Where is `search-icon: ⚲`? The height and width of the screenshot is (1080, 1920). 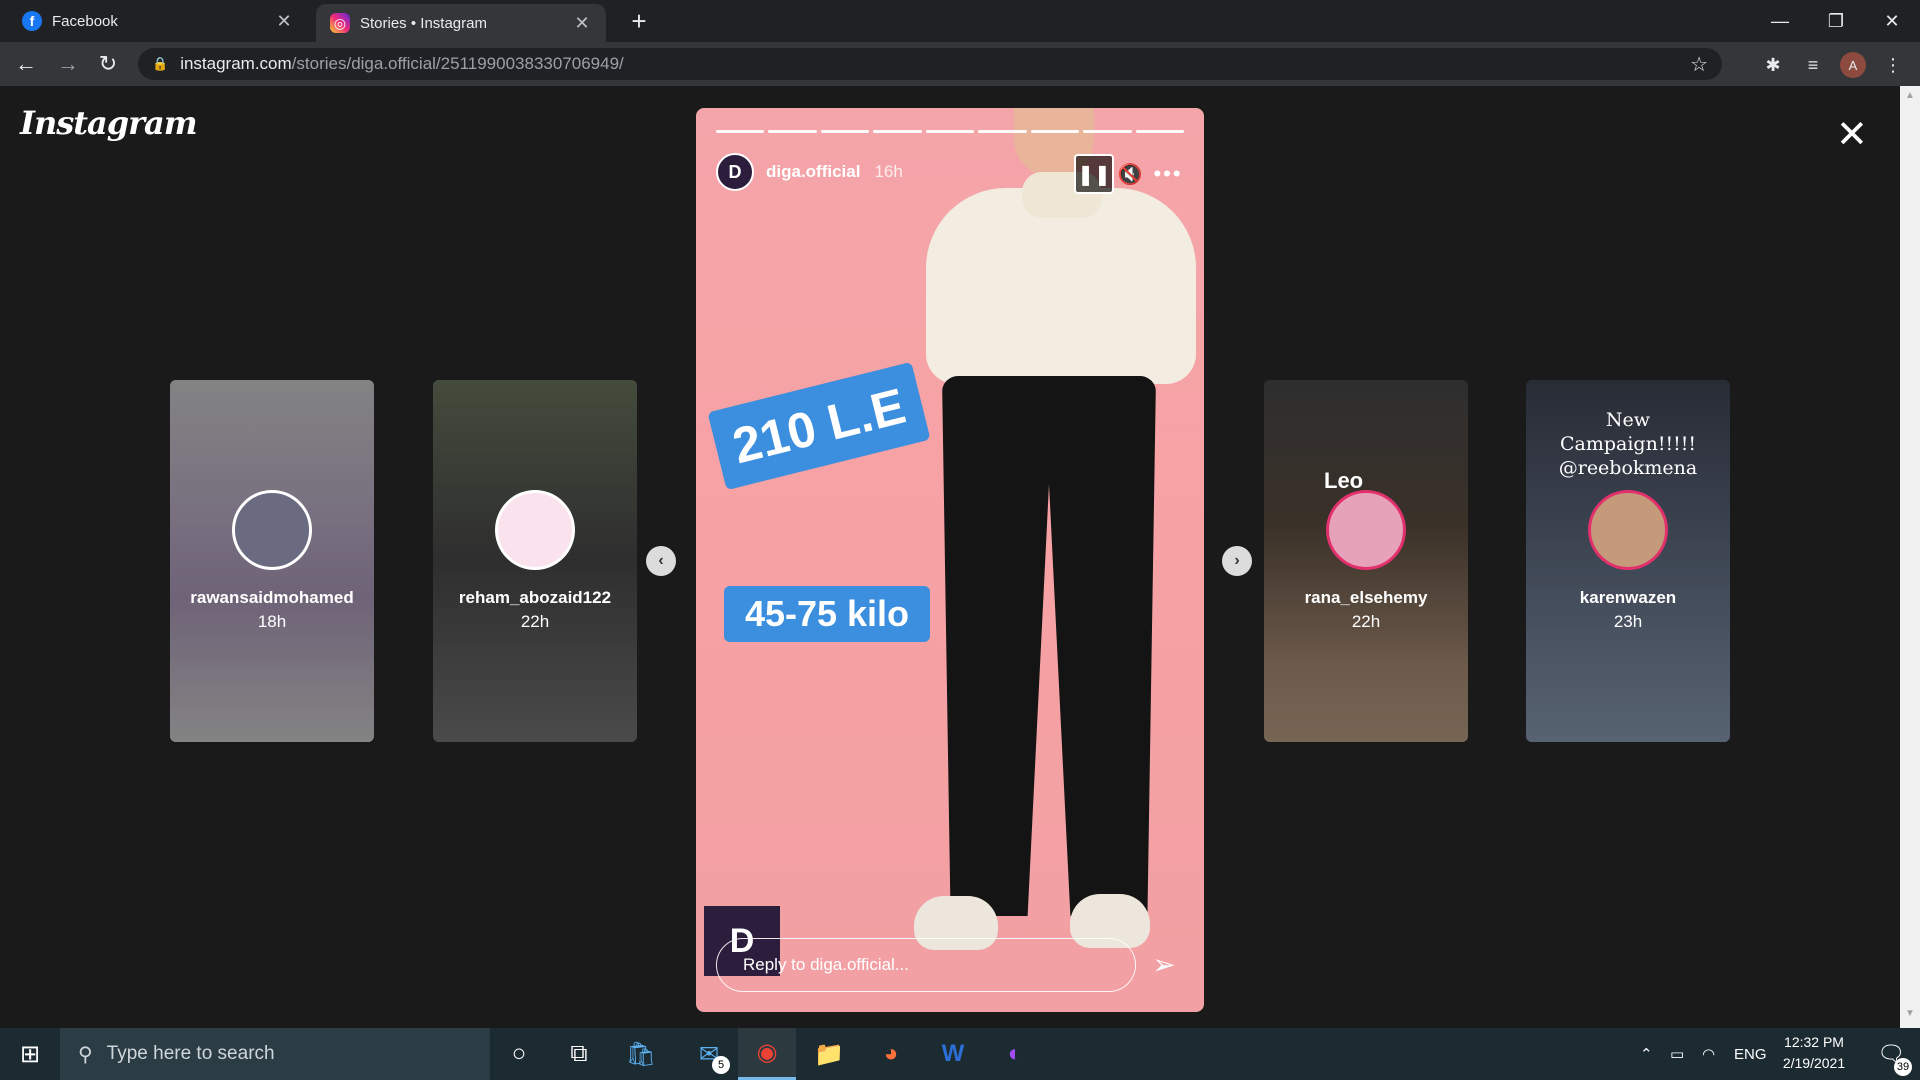
search-icon: ⚲ is located at coordinates (85, 1054).